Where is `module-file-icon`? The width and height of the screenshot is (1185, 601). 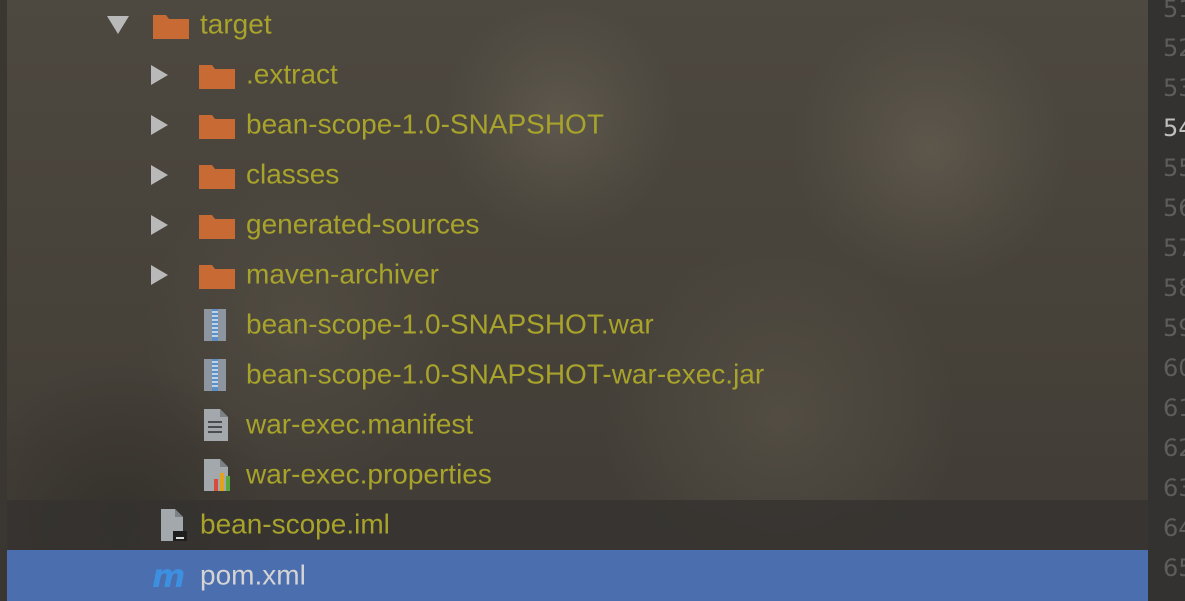
module-file-icon is located at coordinates (174, 525).